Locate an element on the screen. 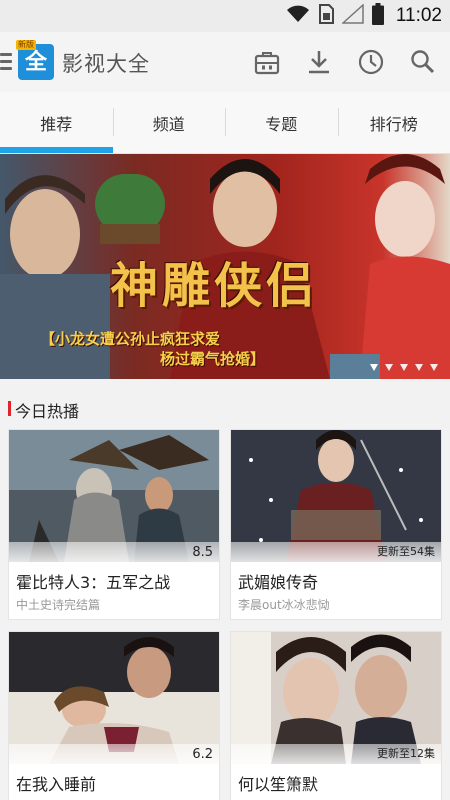 The image size is (450, 800). episode-badge: 更新至54集 is located at coordinates (406, 551).